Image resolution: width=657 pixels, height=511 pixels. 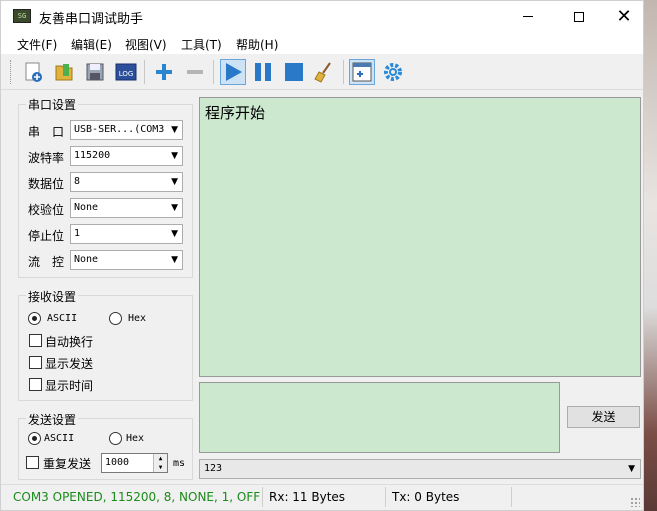 I want to click on desktop-background, so click(x=650, y=255).